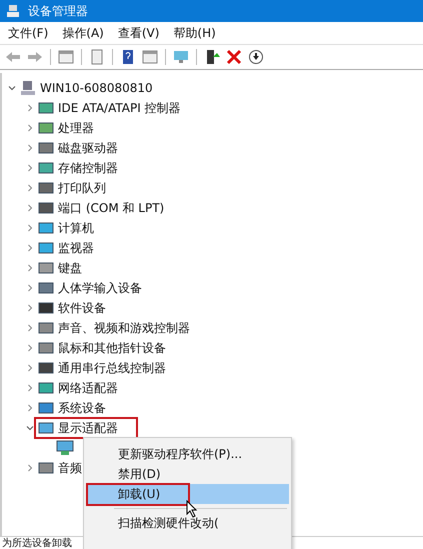 The height and width of the screenshot is (549, 423). What do you see at coordinates (112, 348) in the screenshot?
I see `tree-item: 鼠标和其他指针设备` at bounding box center [112, 348].